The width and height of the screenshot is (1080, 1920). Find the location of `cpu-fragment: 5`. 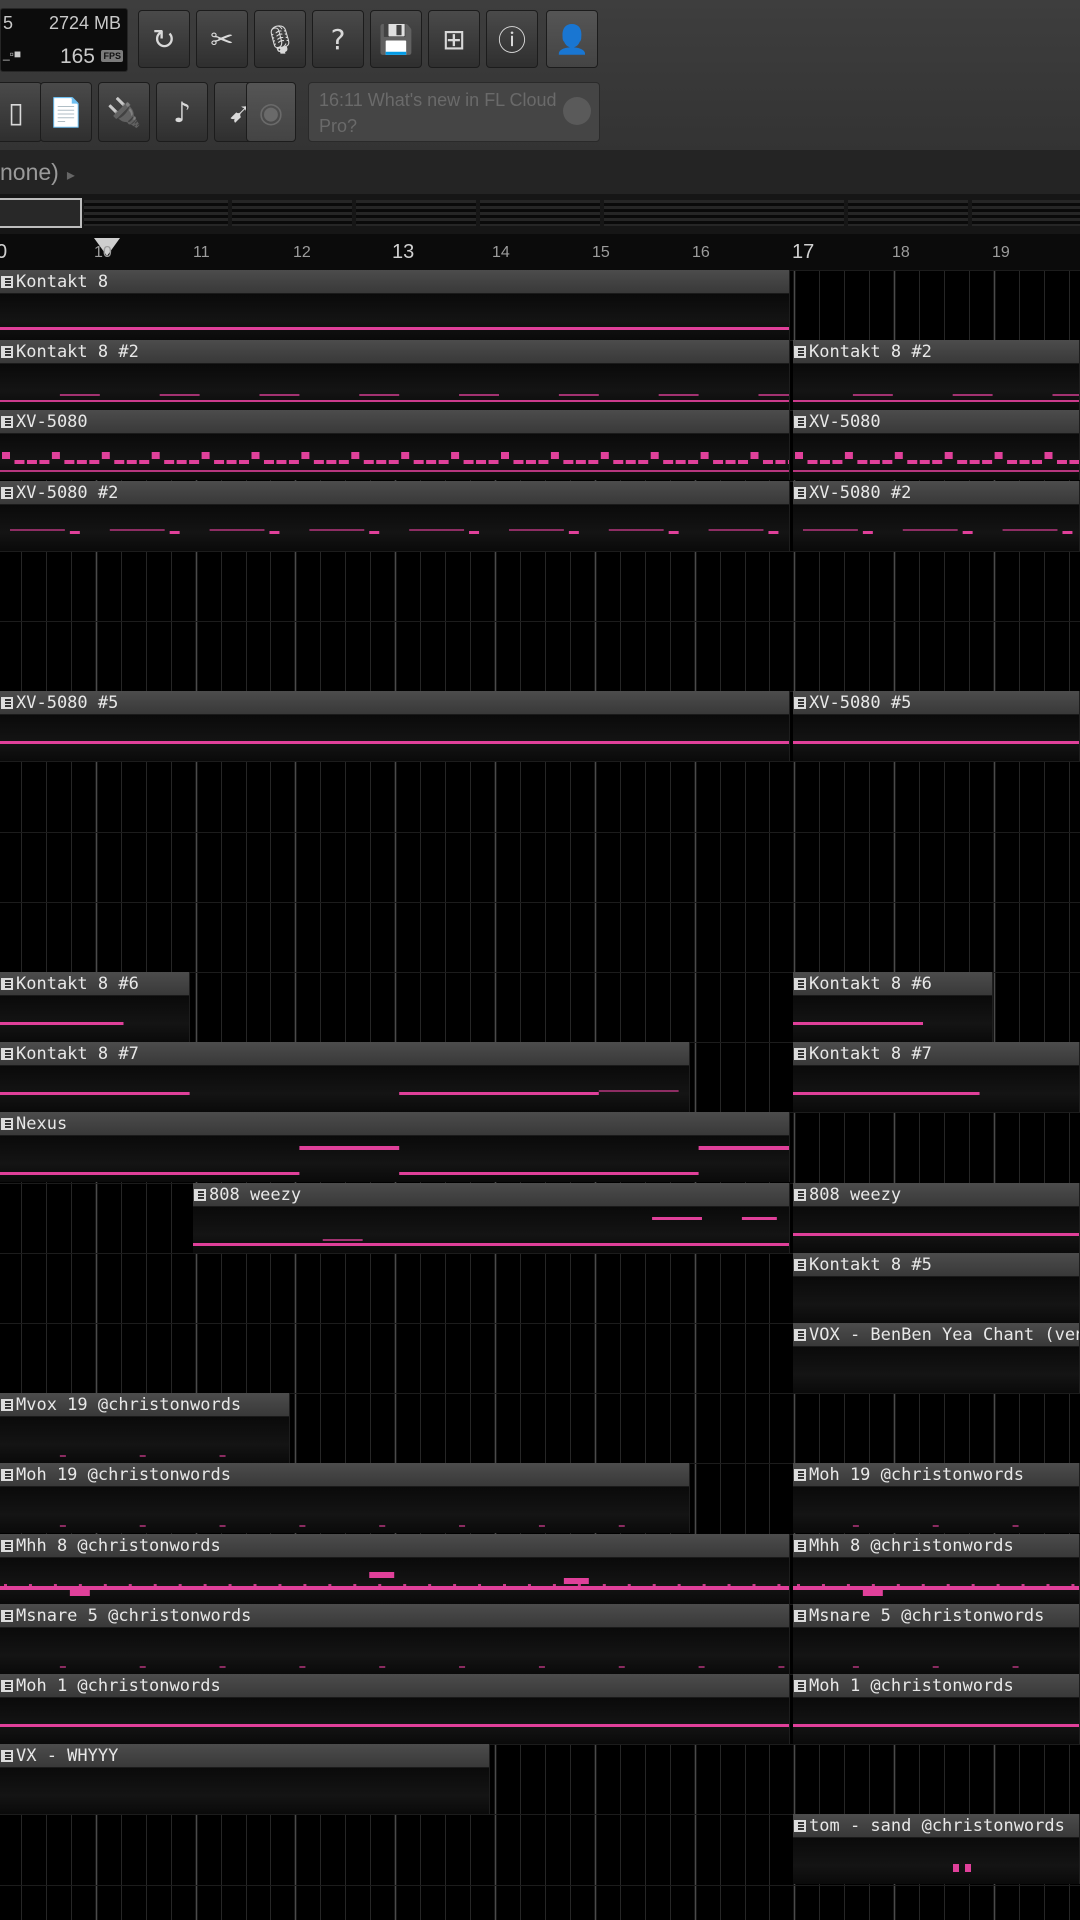

cpu-fragment: 5 is located at coordinates (8, 23).